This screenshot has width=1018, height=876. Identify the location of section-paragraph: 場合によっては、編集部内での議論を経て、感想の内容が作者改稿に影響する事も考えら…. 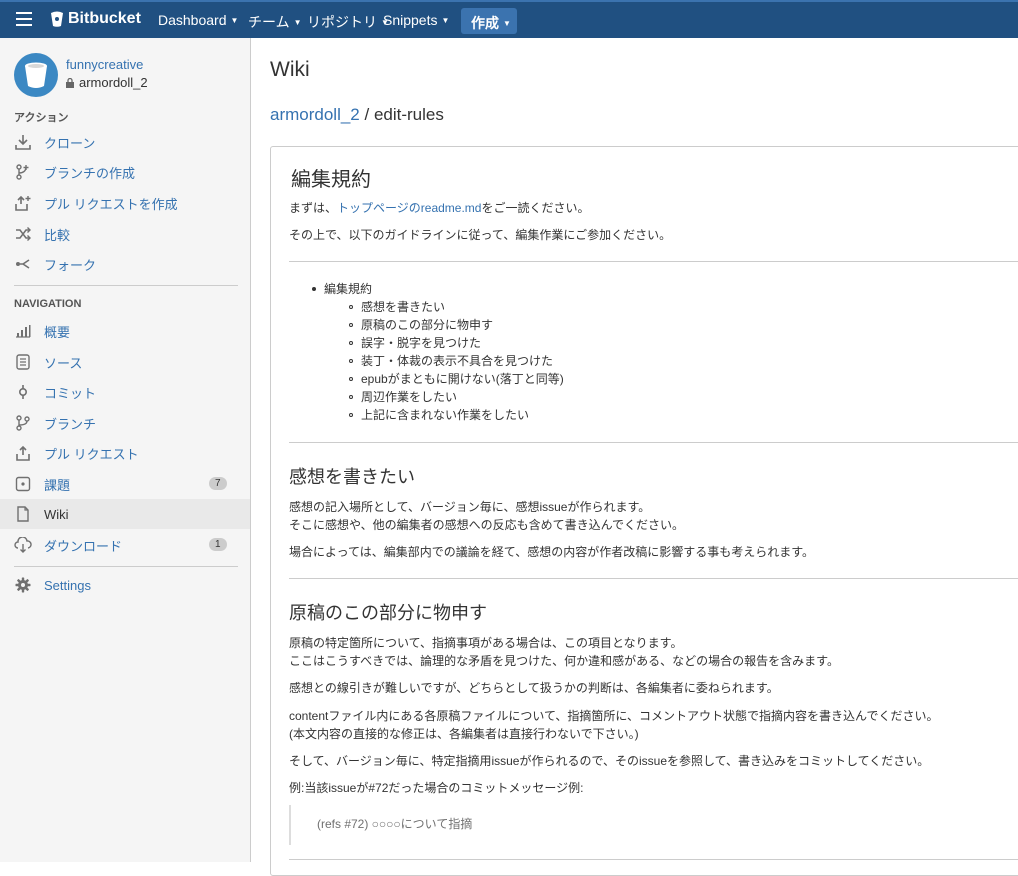
(552, 552).